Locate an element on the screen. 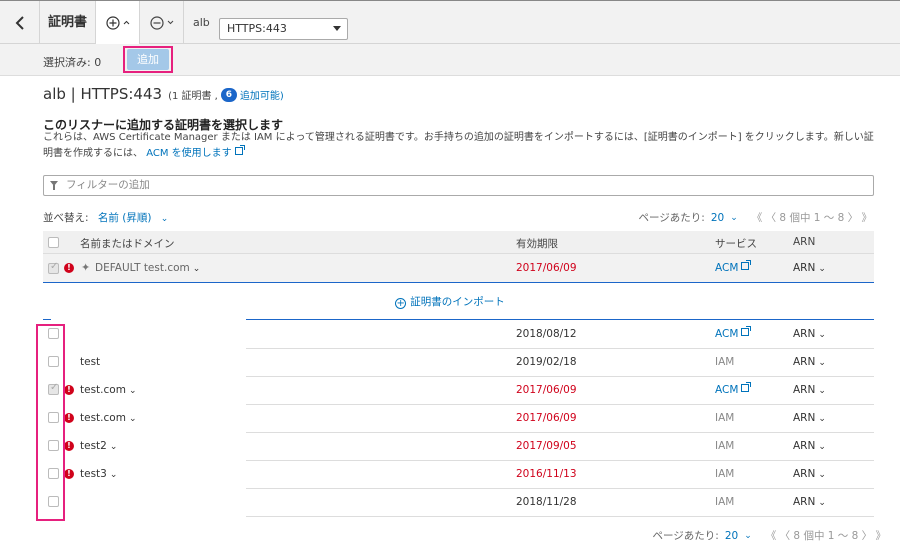 The width and height of the screenshot is (900, 558). certificate-count: (1 証明書 , is located at coordinates (193, 96).